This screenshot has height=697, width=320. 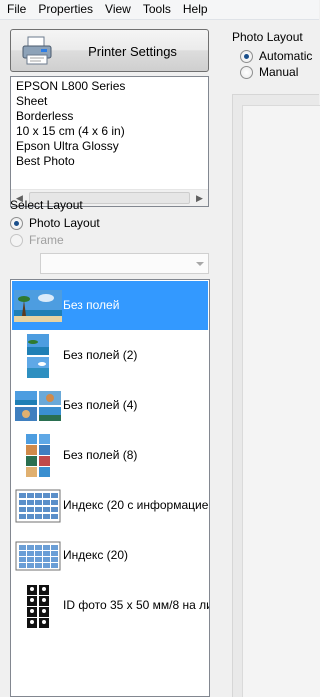 I want to click on layout-item-label: Без полей, so click(x=91, y=305).